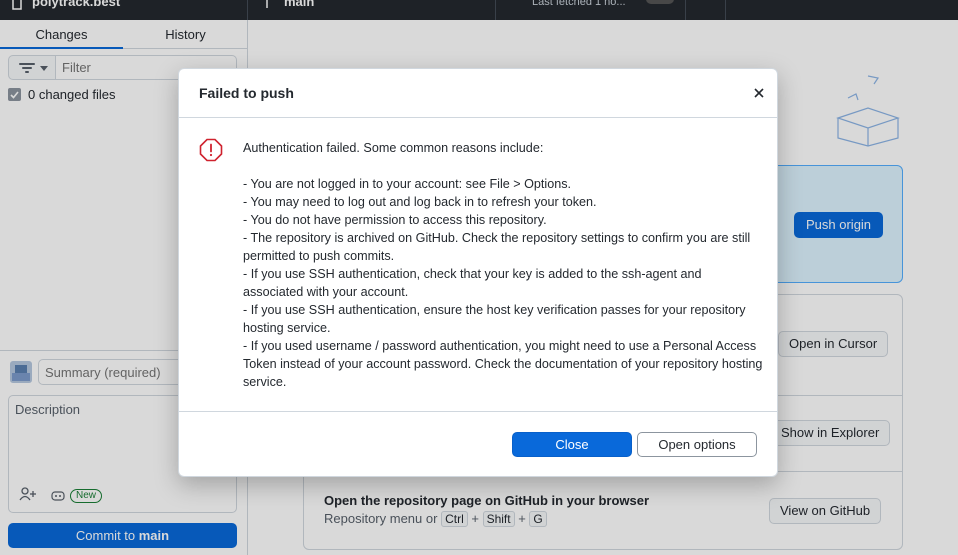 The image size is (958, 555). I want to click on close-button: Close, so click(572, 444).